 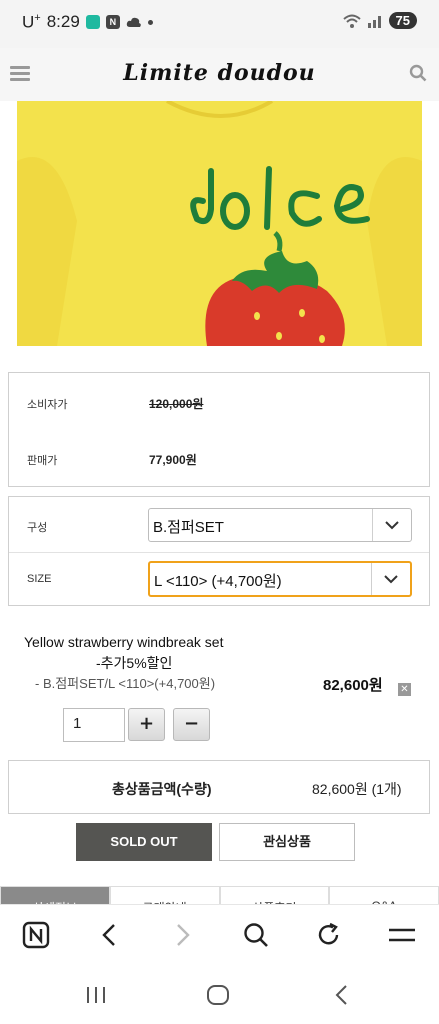 What do you see at coordinates (162, 789) in the screenshot?
I see `total-label: 총상품금액(수량)` at bounding box center [162, 789].